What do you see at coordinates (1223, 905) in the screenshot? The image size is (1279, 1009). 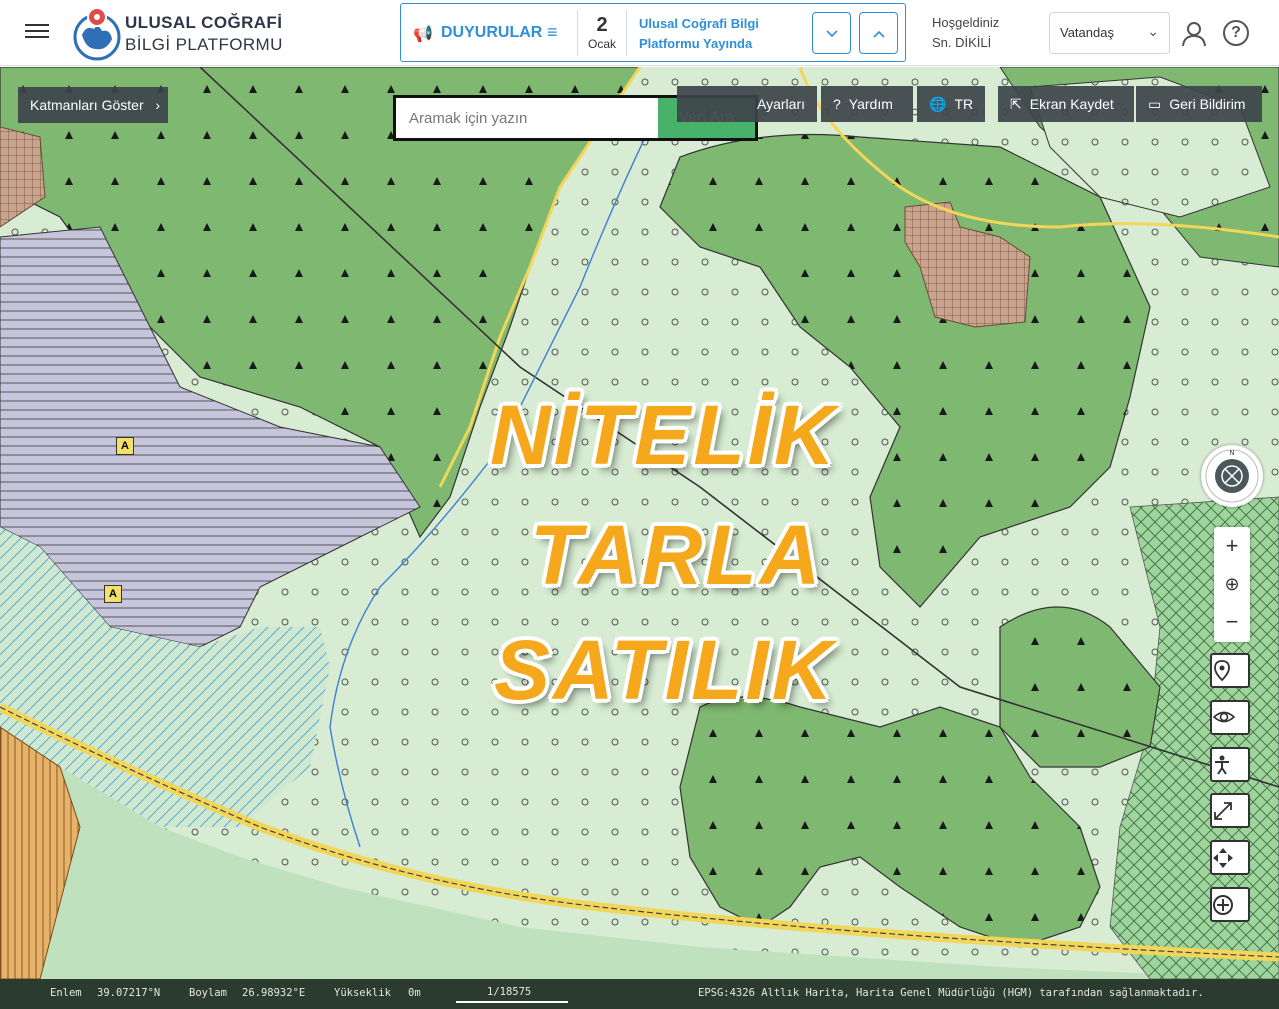 I see `crosshair-icon` at bounding box center [1223, 905].